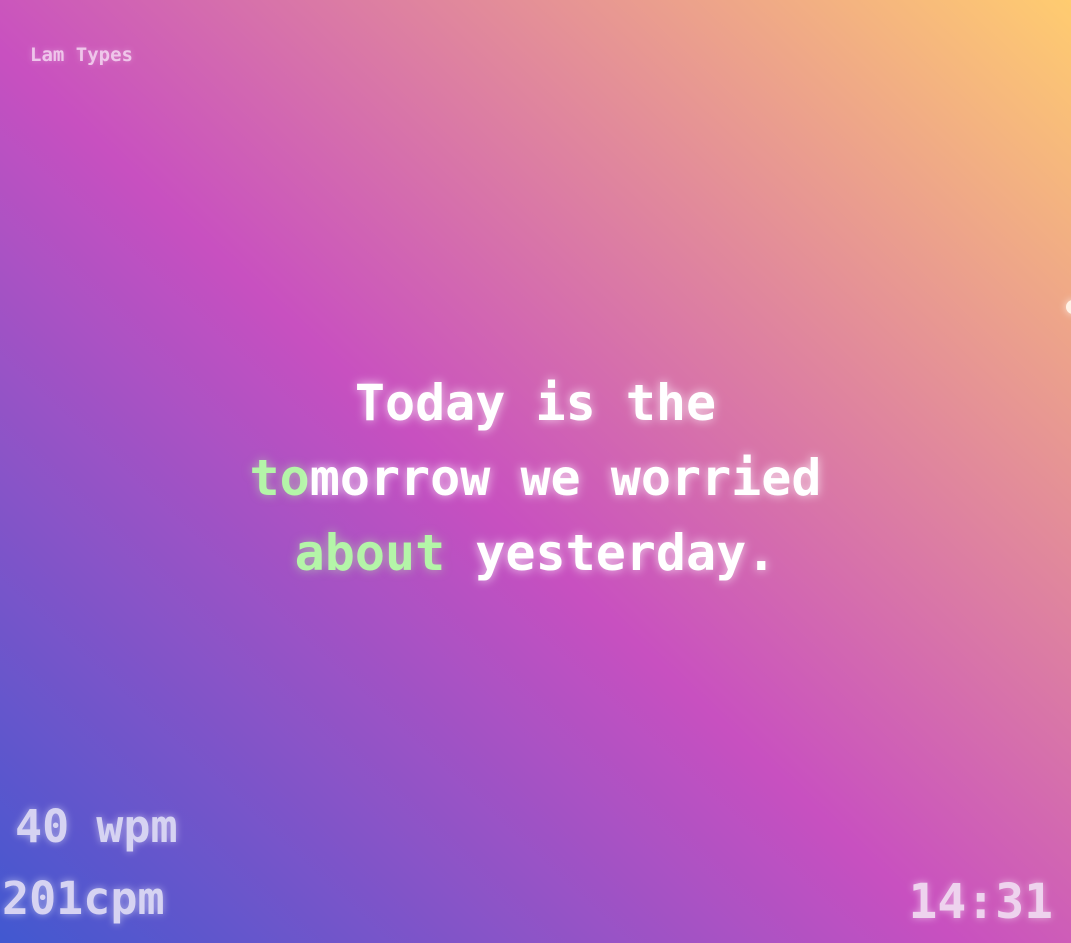 The width and height of the screenshot is (1071, 943). I want to click on untyped-text: yesterday., so click(611, 553).